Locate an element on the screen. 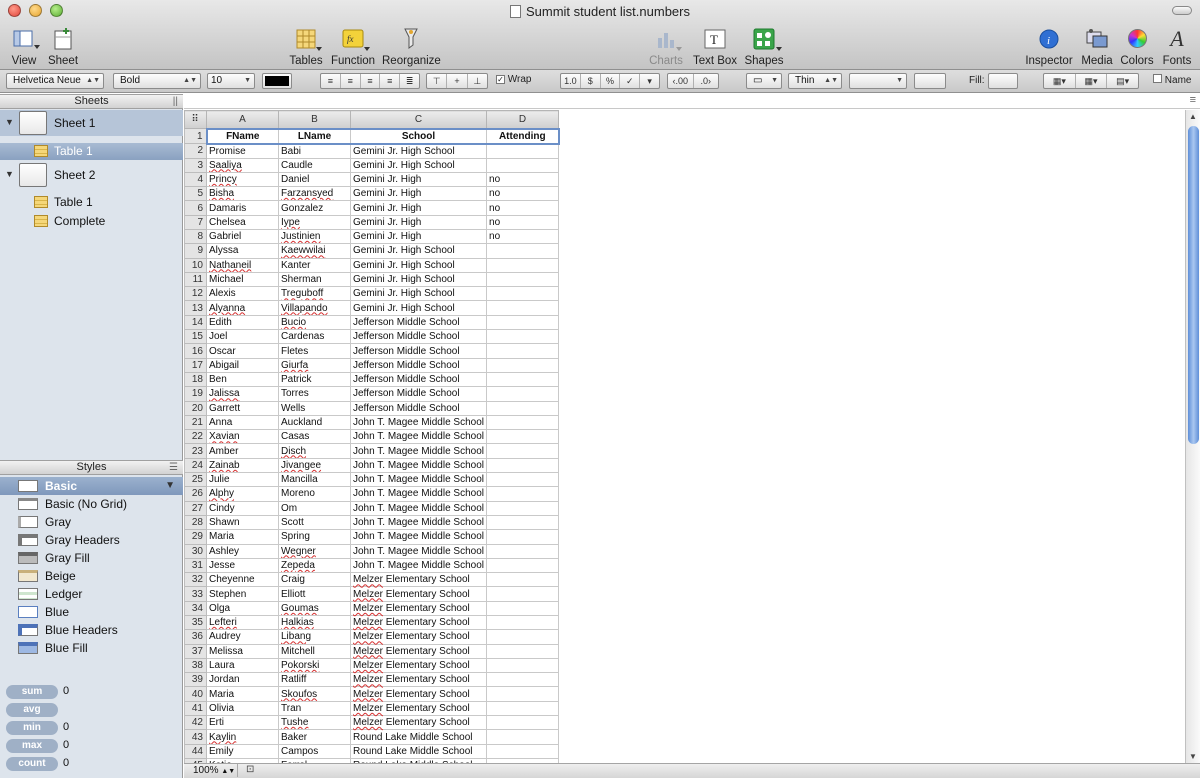 This screenshot has width=1200, height=778. lname-cell: Tushe is located at coordinates (314, 723).